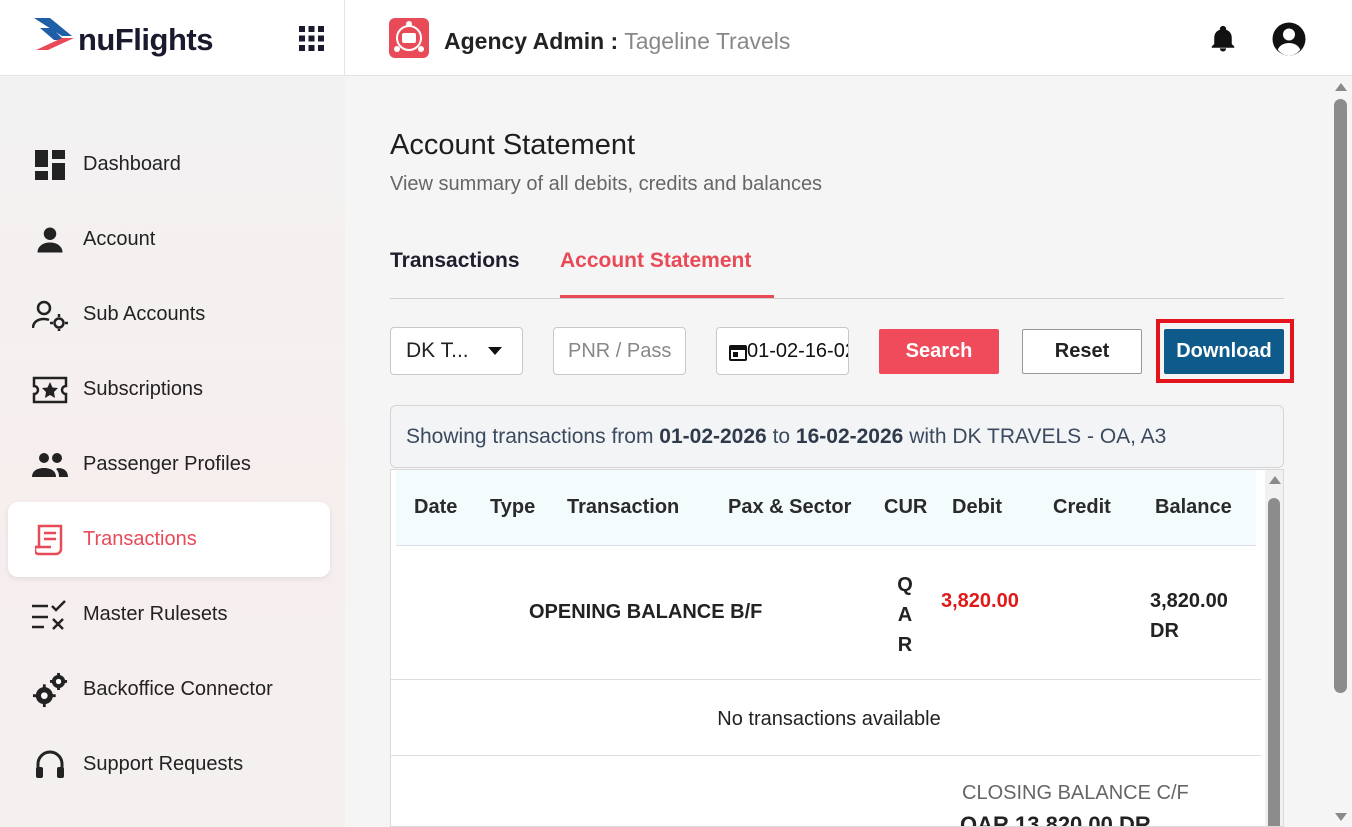 The height and width of the screenshot is (827, 1352). Describe the element at coordinates (1059, 436) in the screenshot. I see `summary-agency: DK TRAVELS - OA, A3` at that location.